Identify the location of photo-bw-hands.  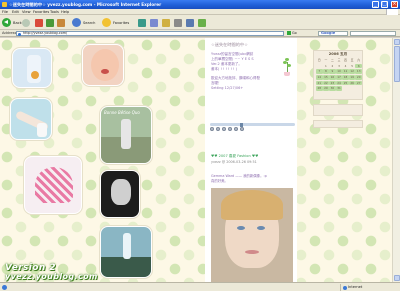
(120, 194).